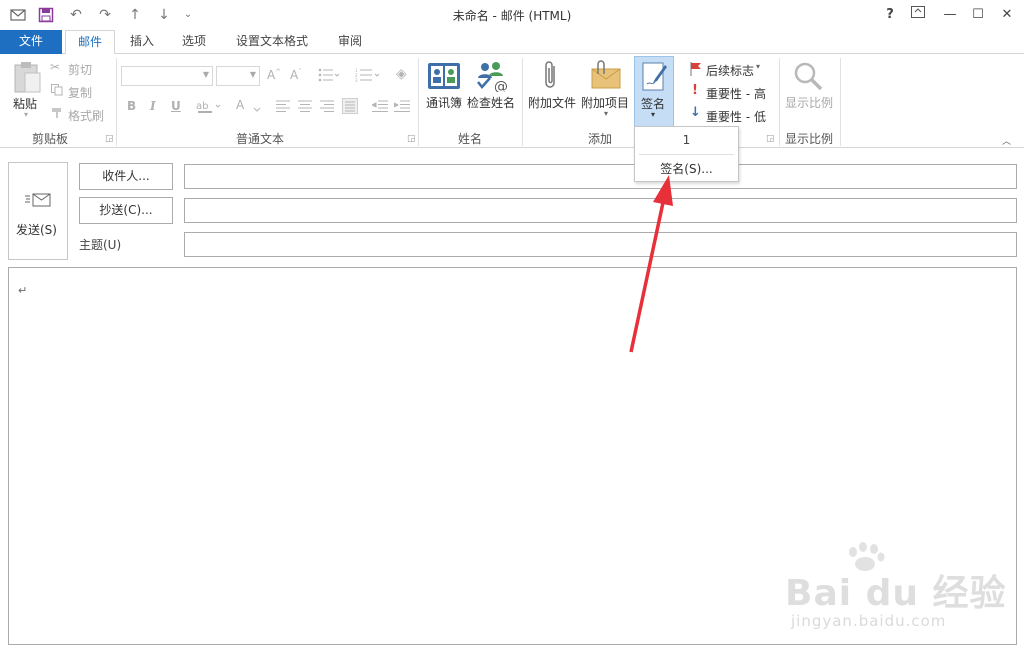 The image size is (1024, 655). Describe the element at coordinates (31, 42) in the screenshot. I see `tab-file: 文件` at that location.